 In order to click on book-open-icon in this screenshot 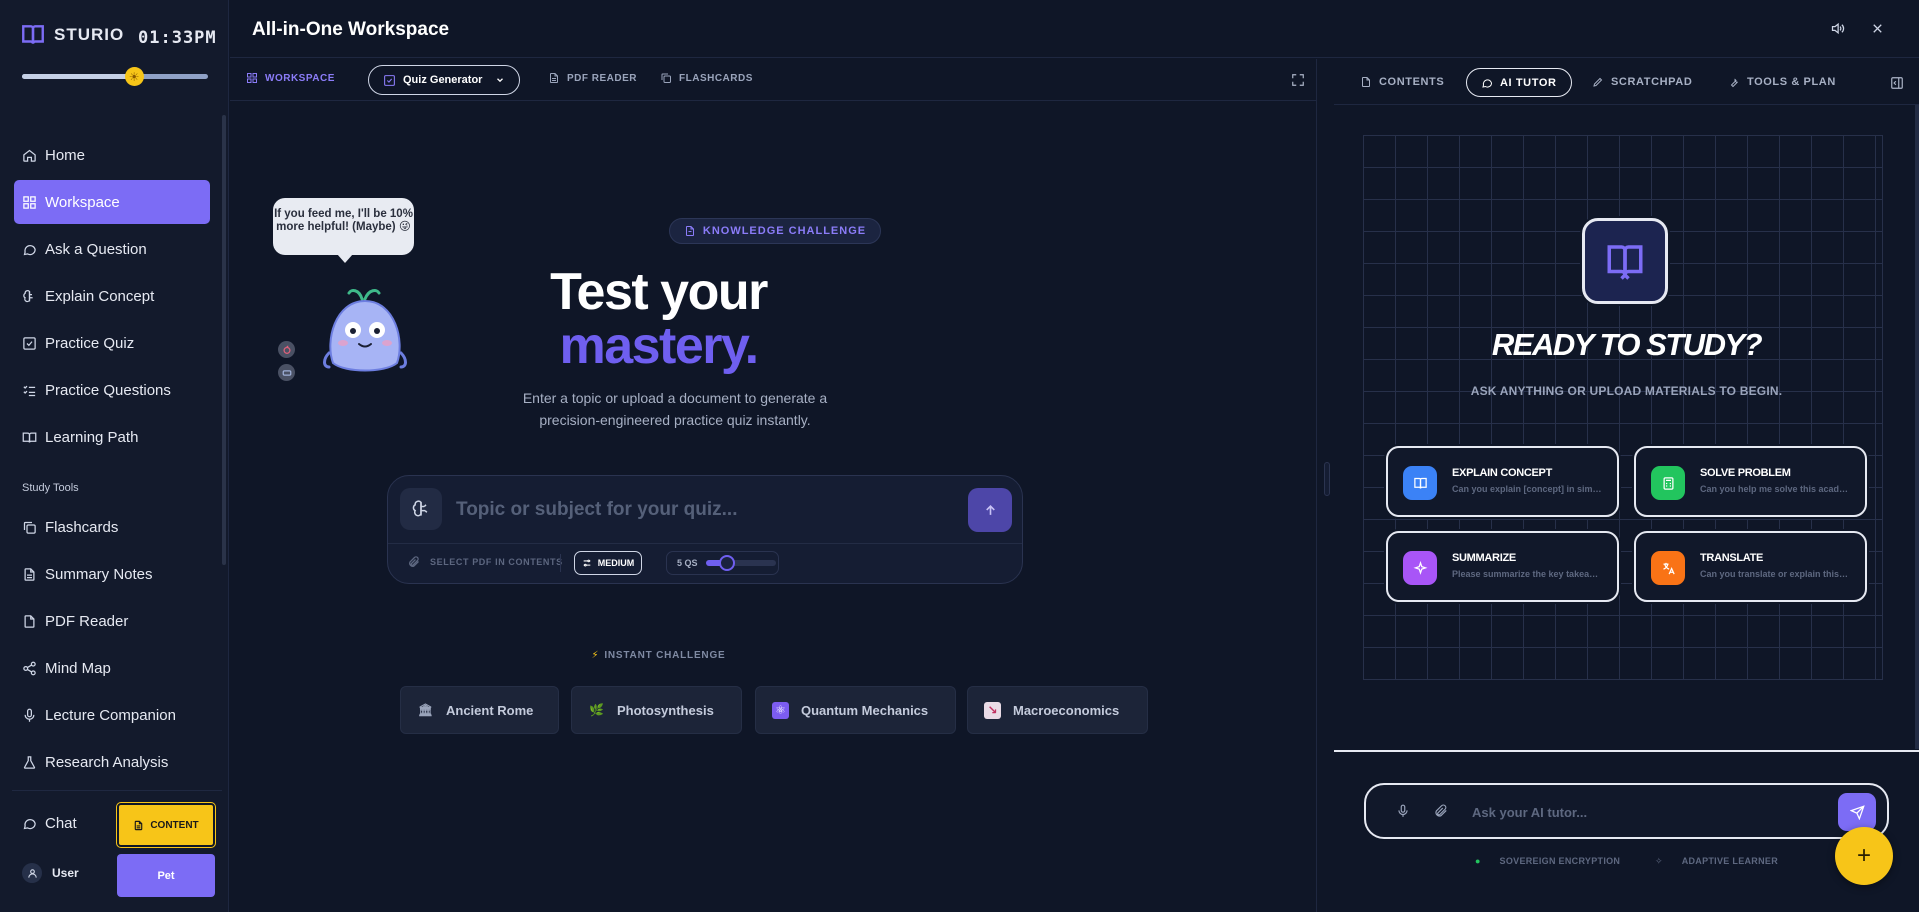, I will do `click(29, 437)`.